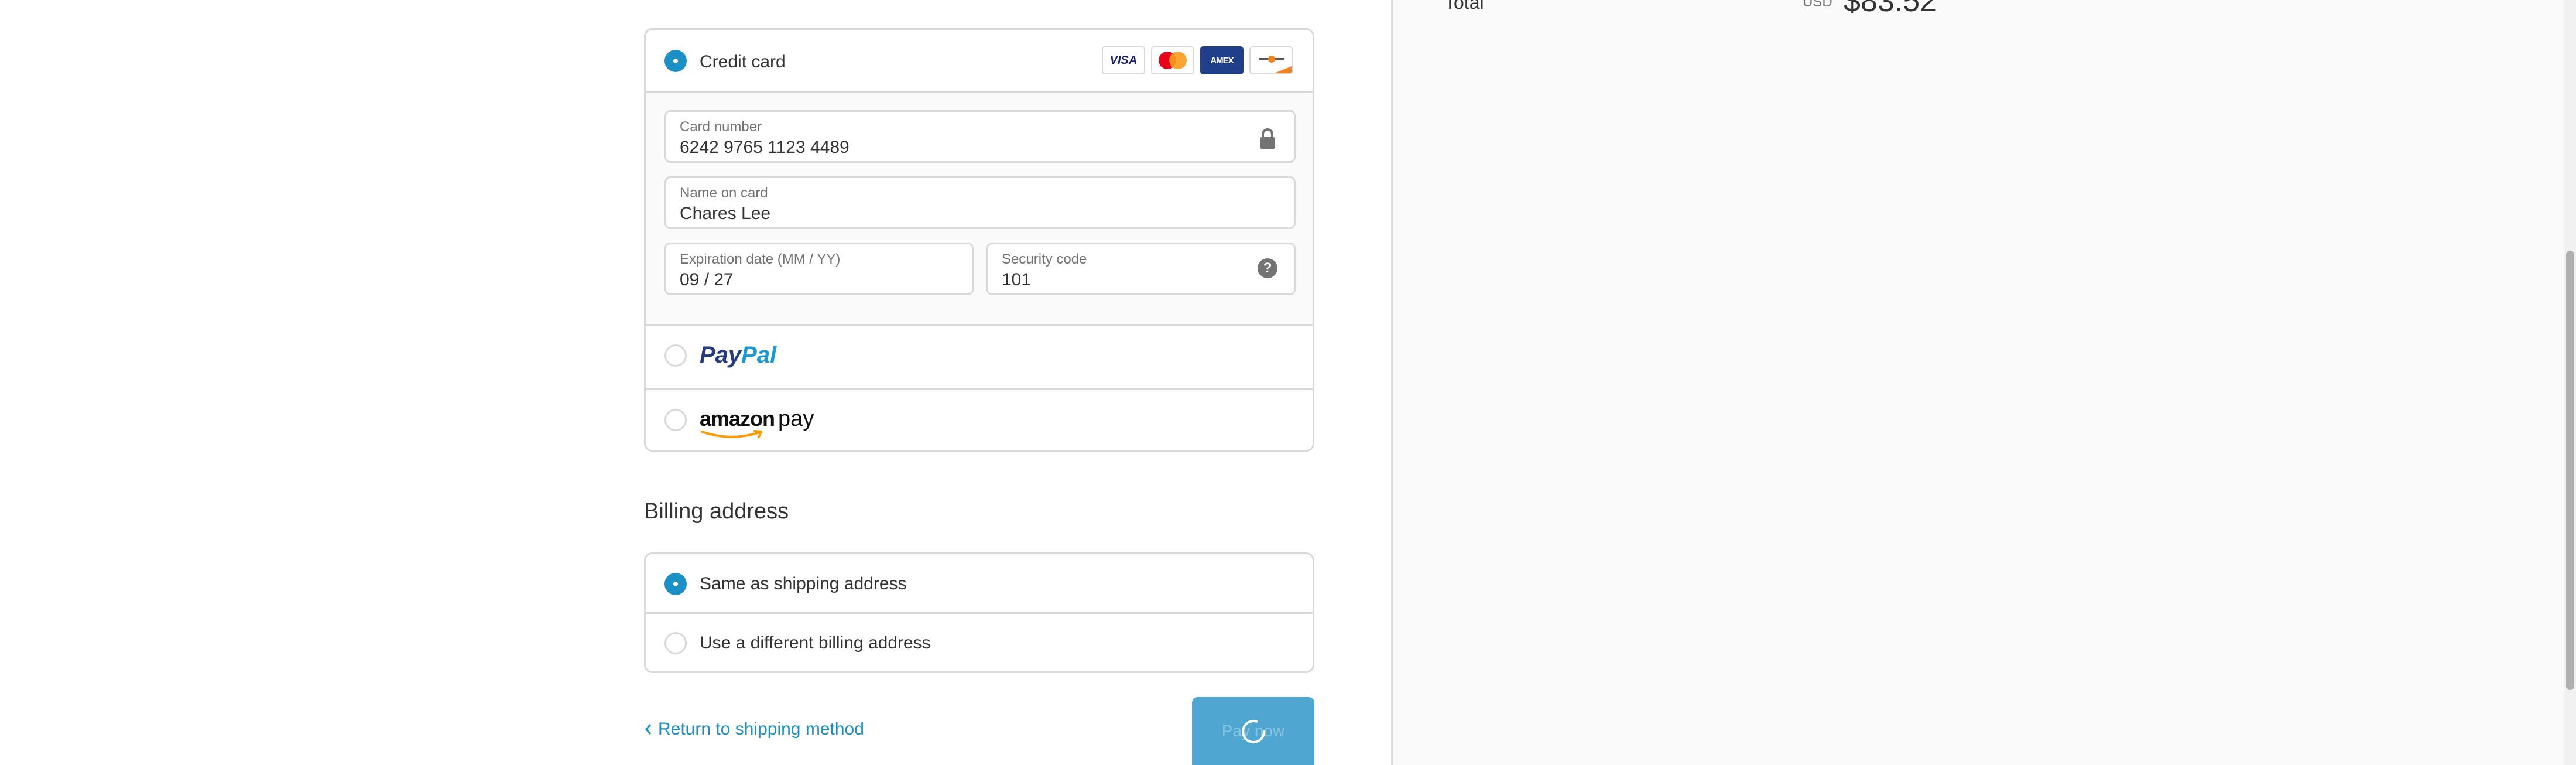 This screenshot has width=2576, height=765. What do you see at coordinates (980, 136) in the screenshot?
I see `card-number-field: Card number 6242 9765 1123 4489` at bounding box center [980, 136].